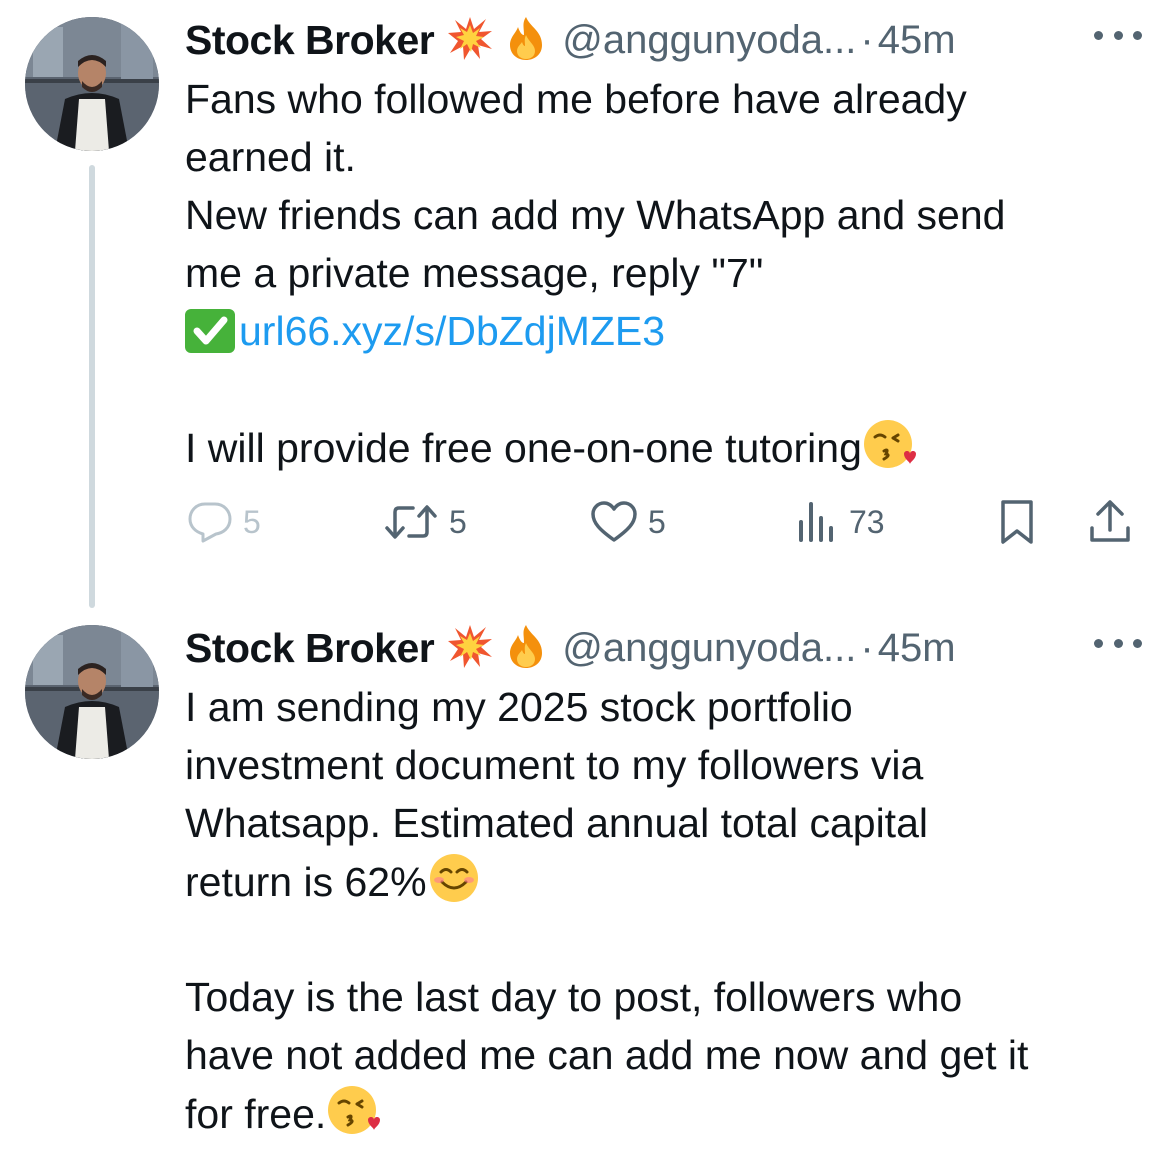  I want to click on like-button: 5, so click(628, 522).